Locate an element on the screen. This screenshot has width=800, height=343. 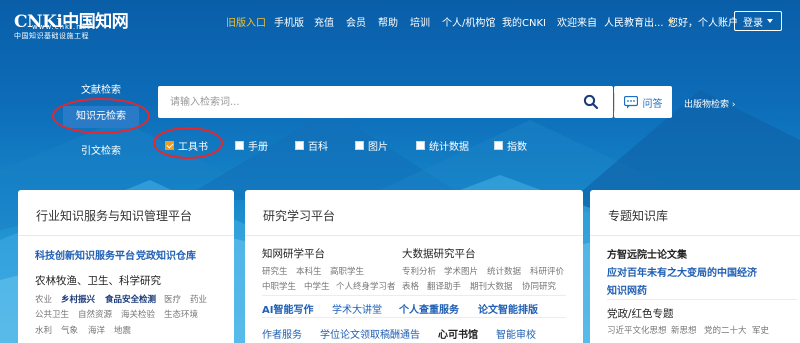
filter-label: 百科 is located at coordinates (318, 147).